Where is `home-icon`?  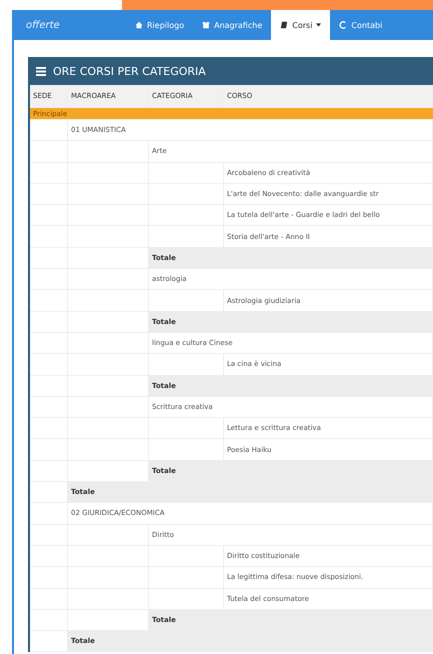
home-icon is located at coordinates (139, 25).